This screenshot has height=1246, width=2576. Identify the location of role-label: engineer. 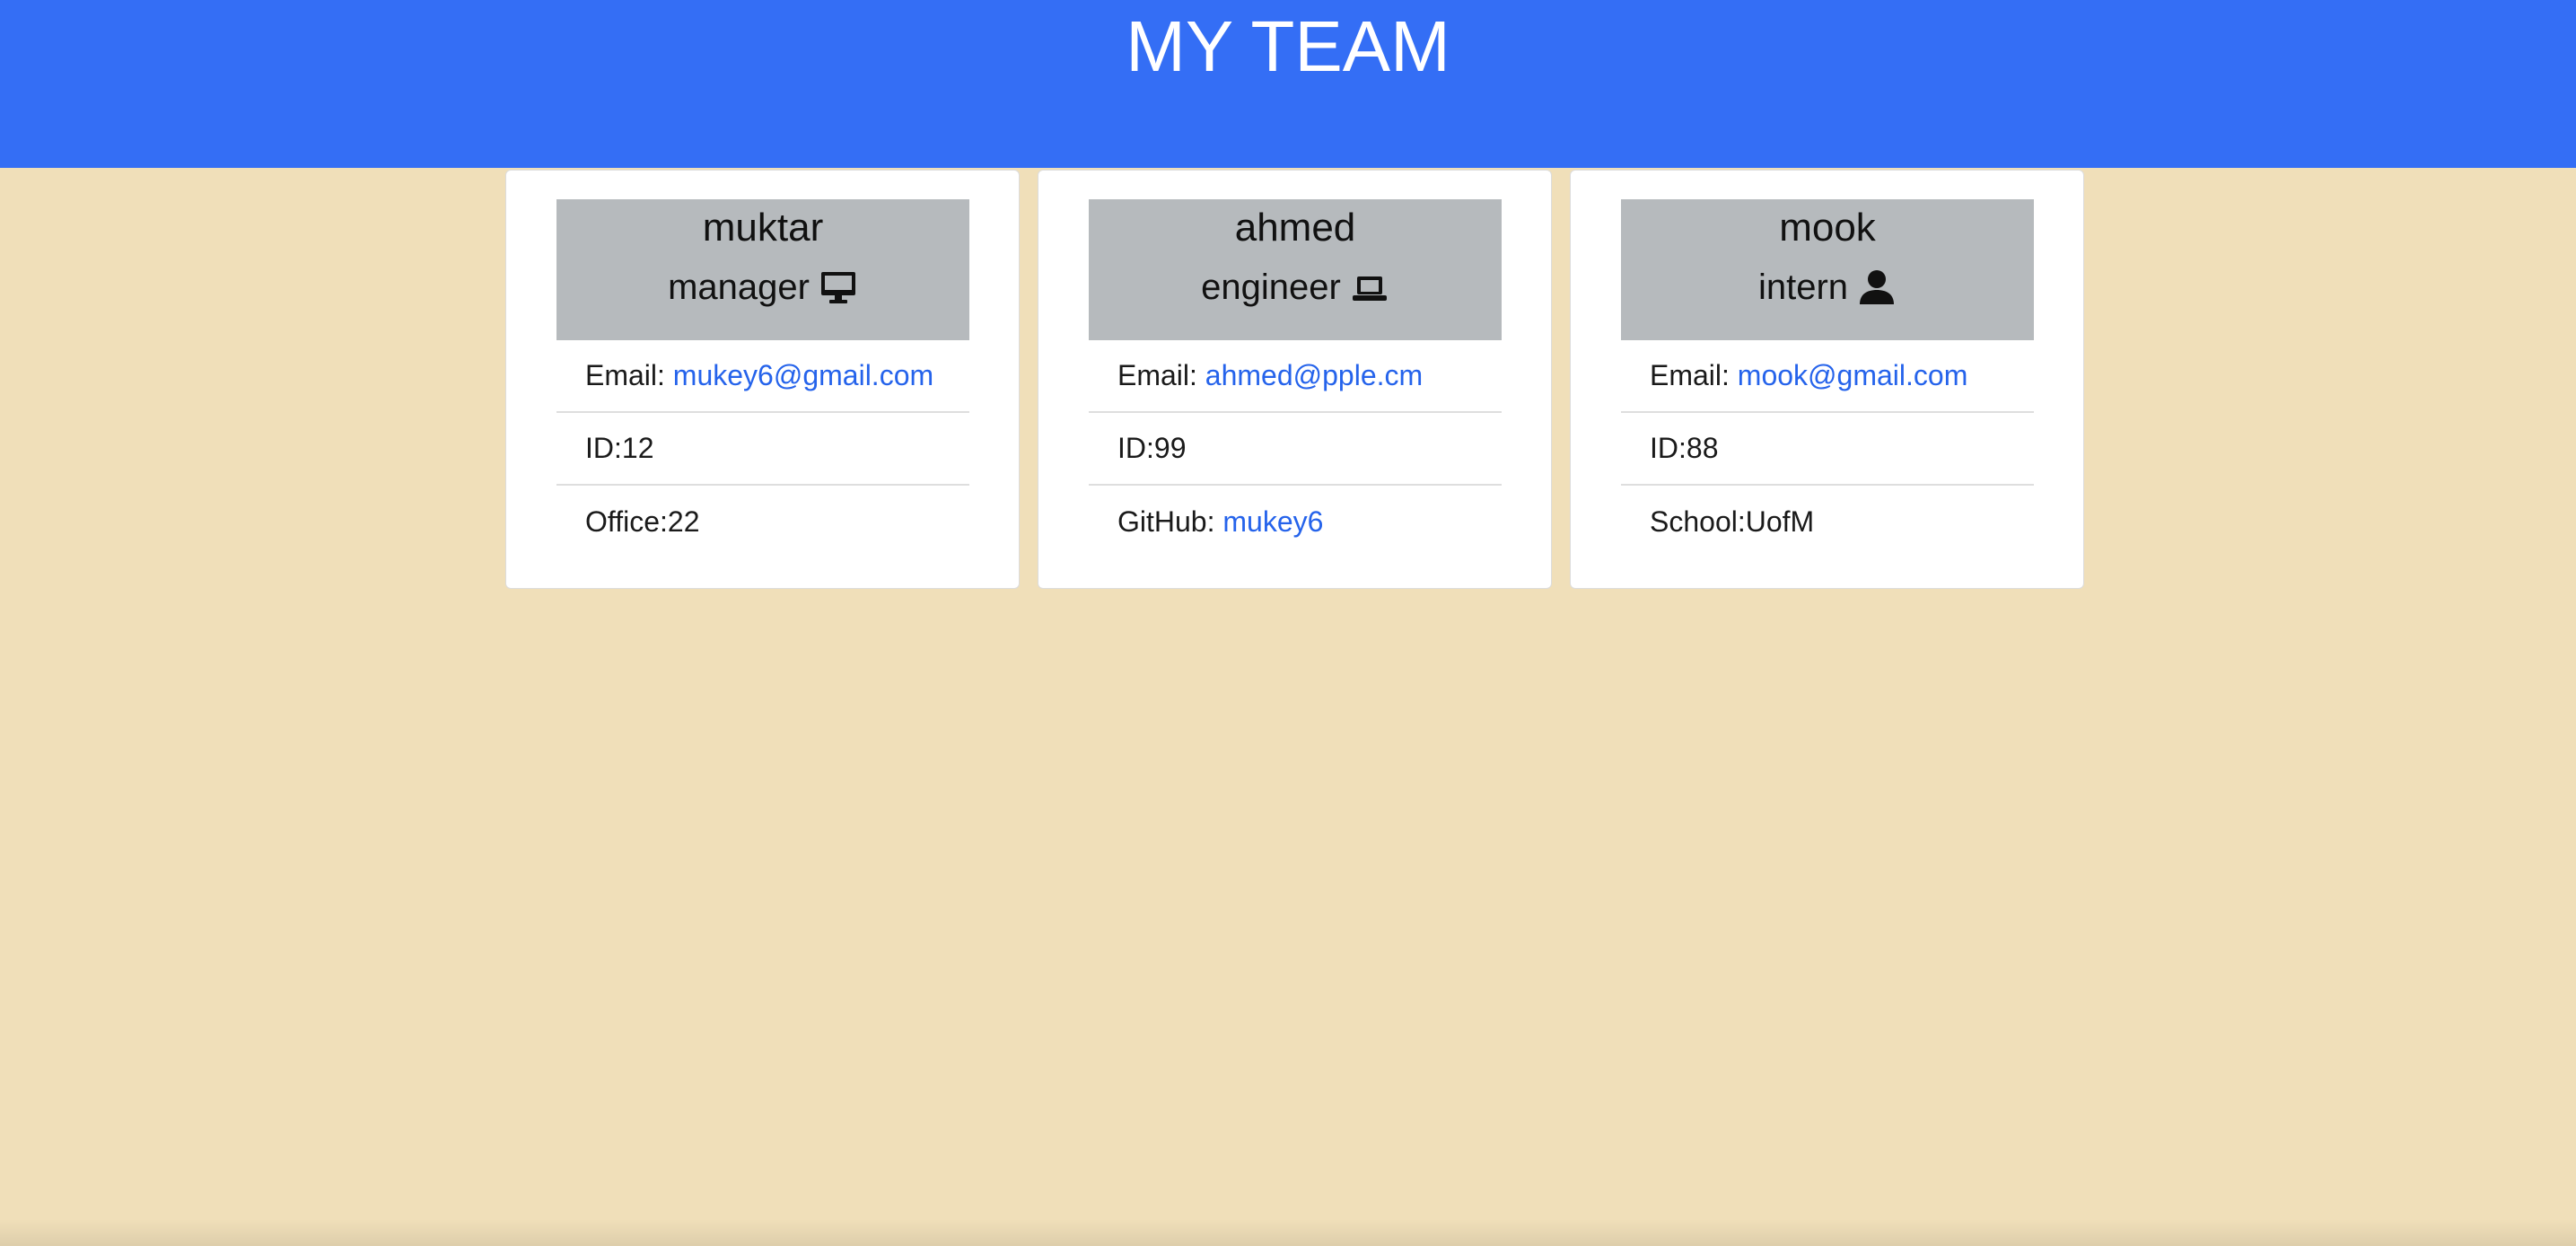
(1271, 287).